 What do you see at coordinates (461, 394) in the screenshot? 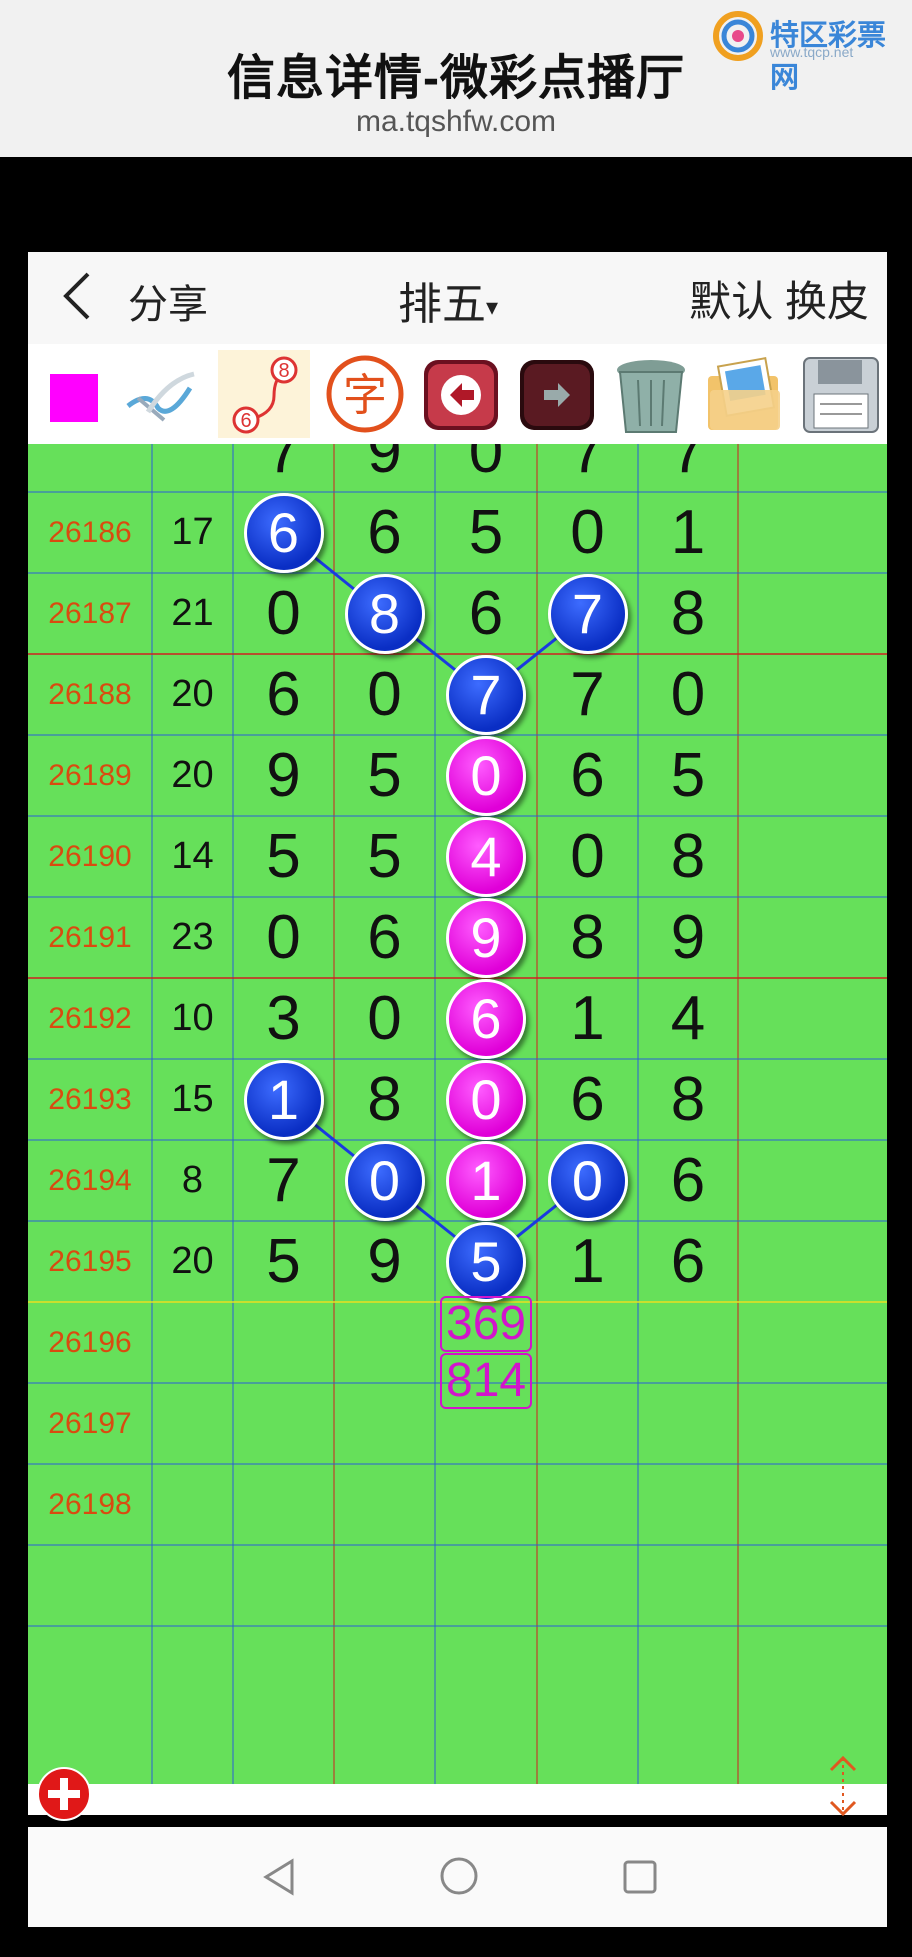
I see `undo-arrow-icon` at bounding box center [461, 394].